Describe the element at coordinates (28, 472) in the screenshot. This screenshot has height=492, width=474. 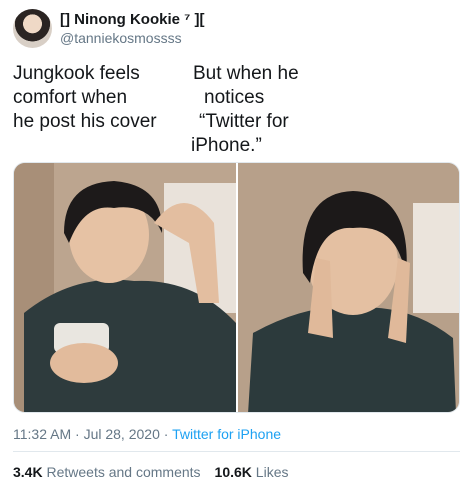
I see `retweets-count: 3.4K` at that location.